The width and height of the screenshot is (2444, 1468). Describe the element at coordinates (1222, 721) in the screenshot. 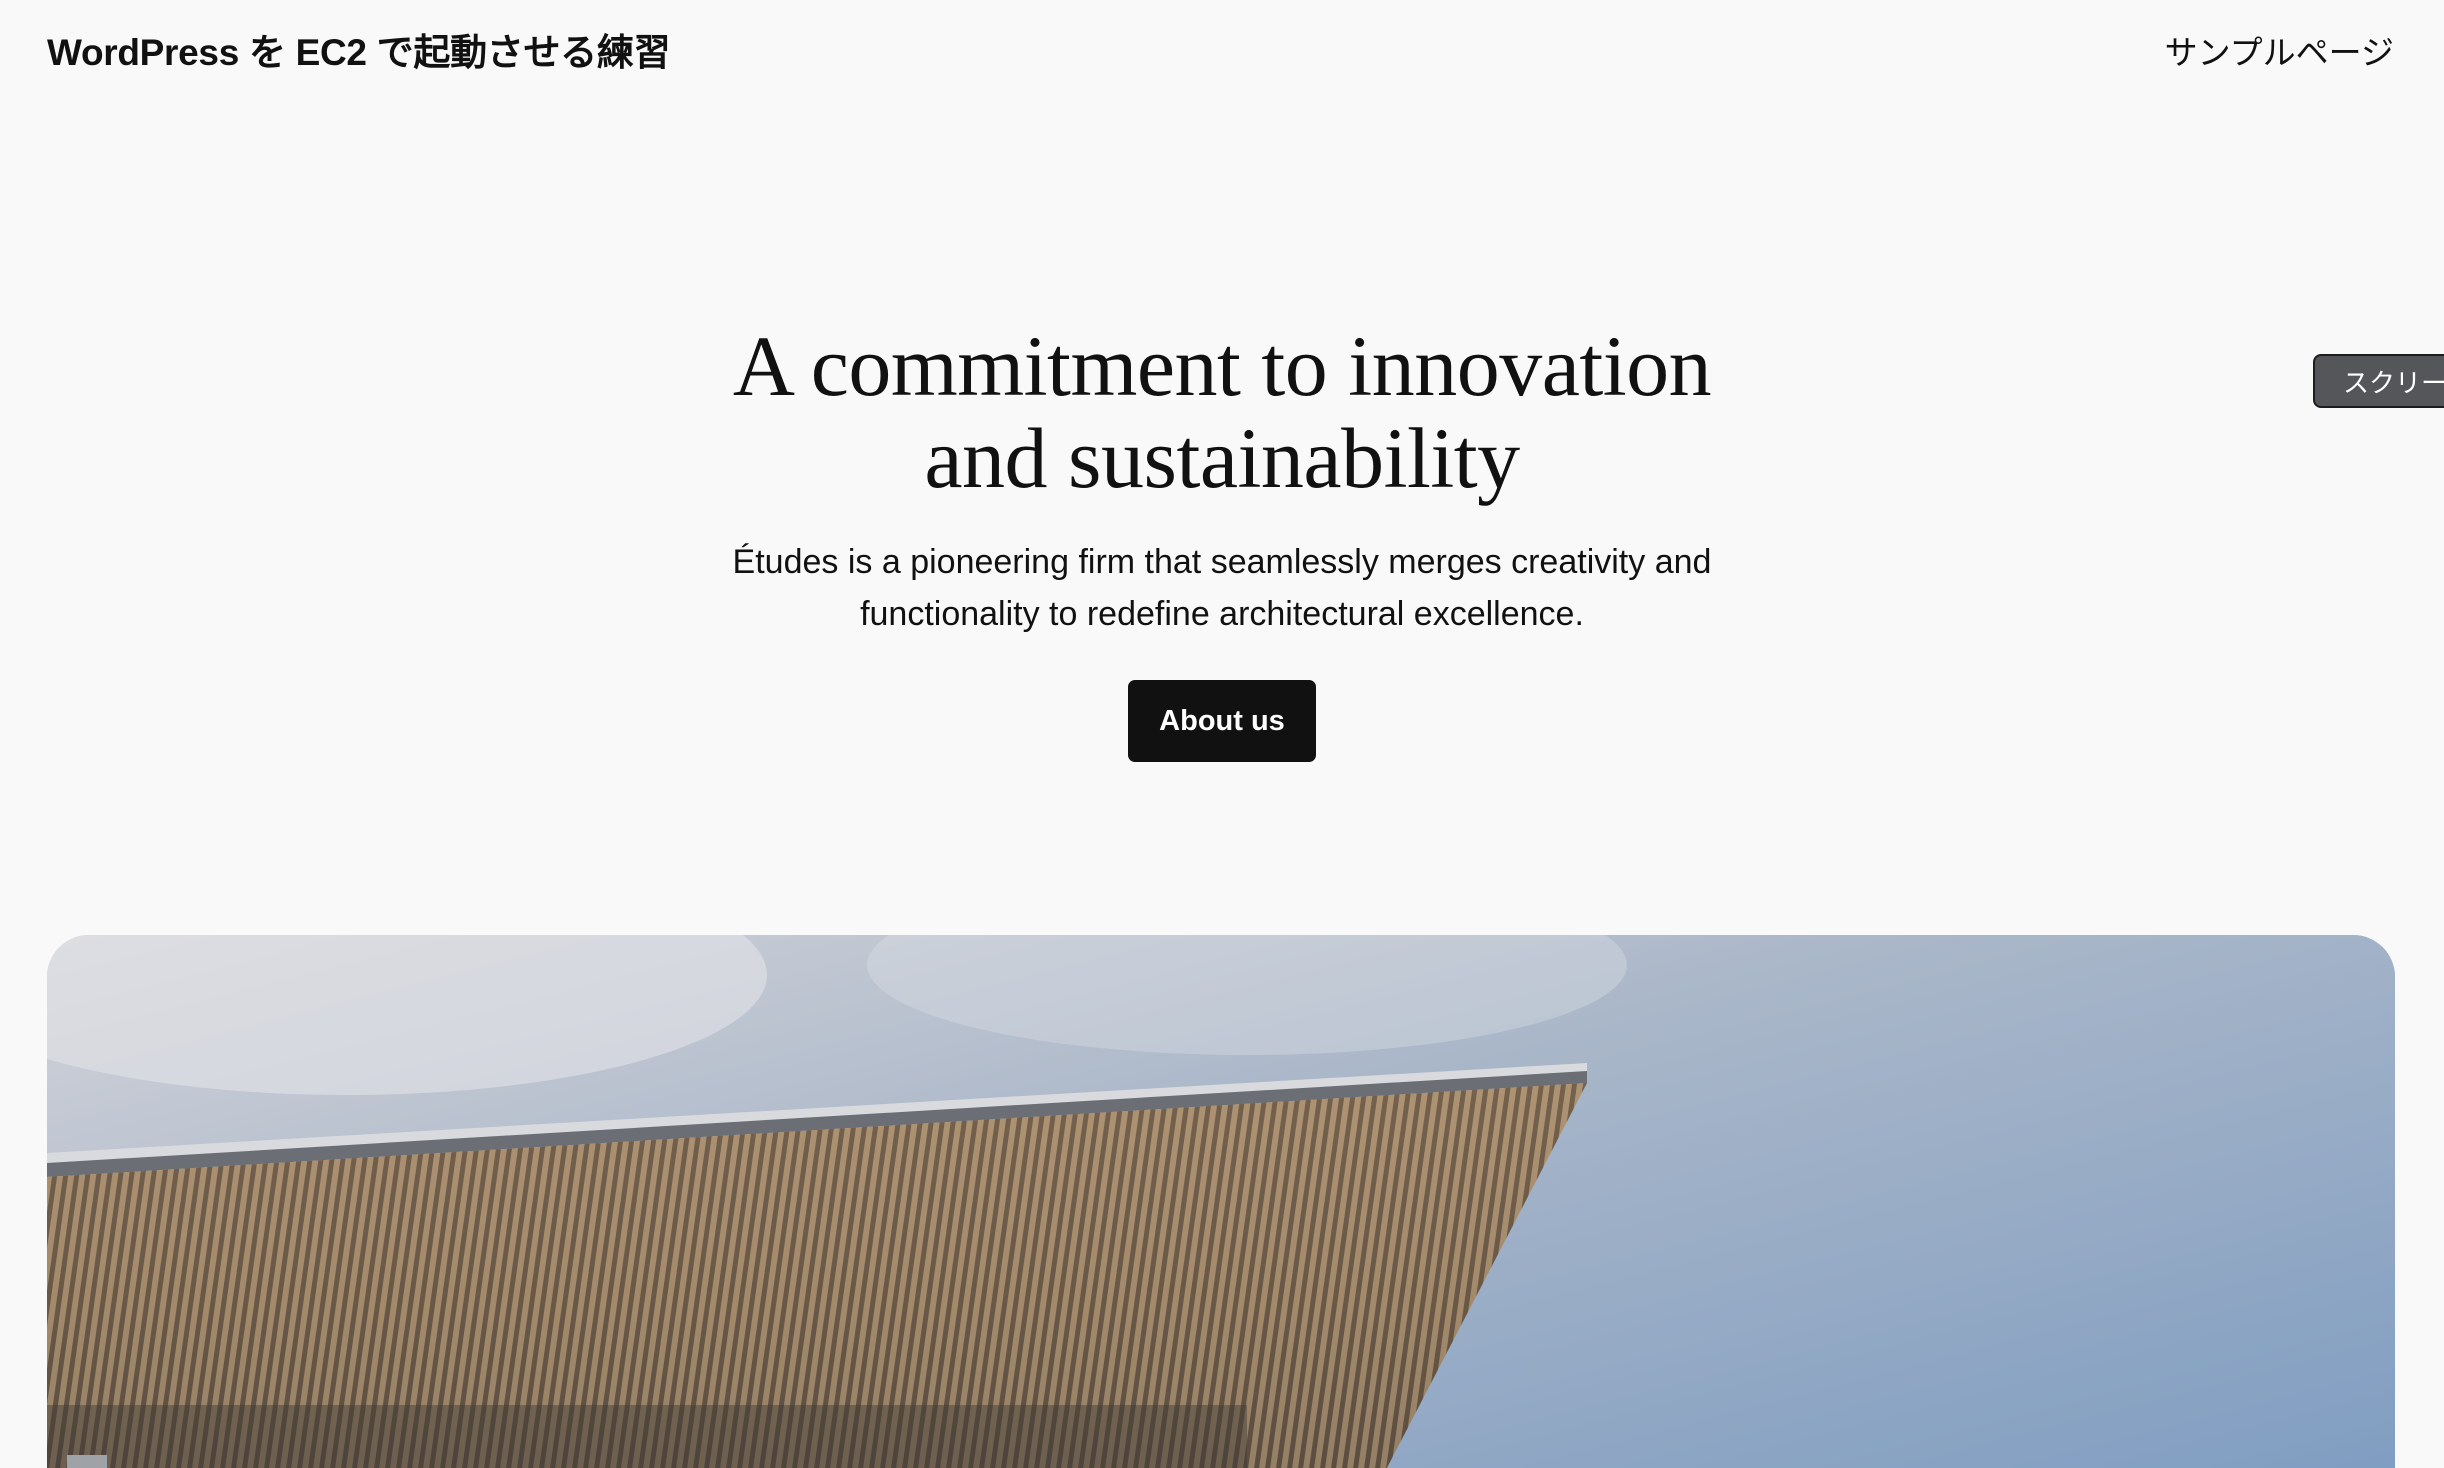

I see `about-us-button: About us` at that location.